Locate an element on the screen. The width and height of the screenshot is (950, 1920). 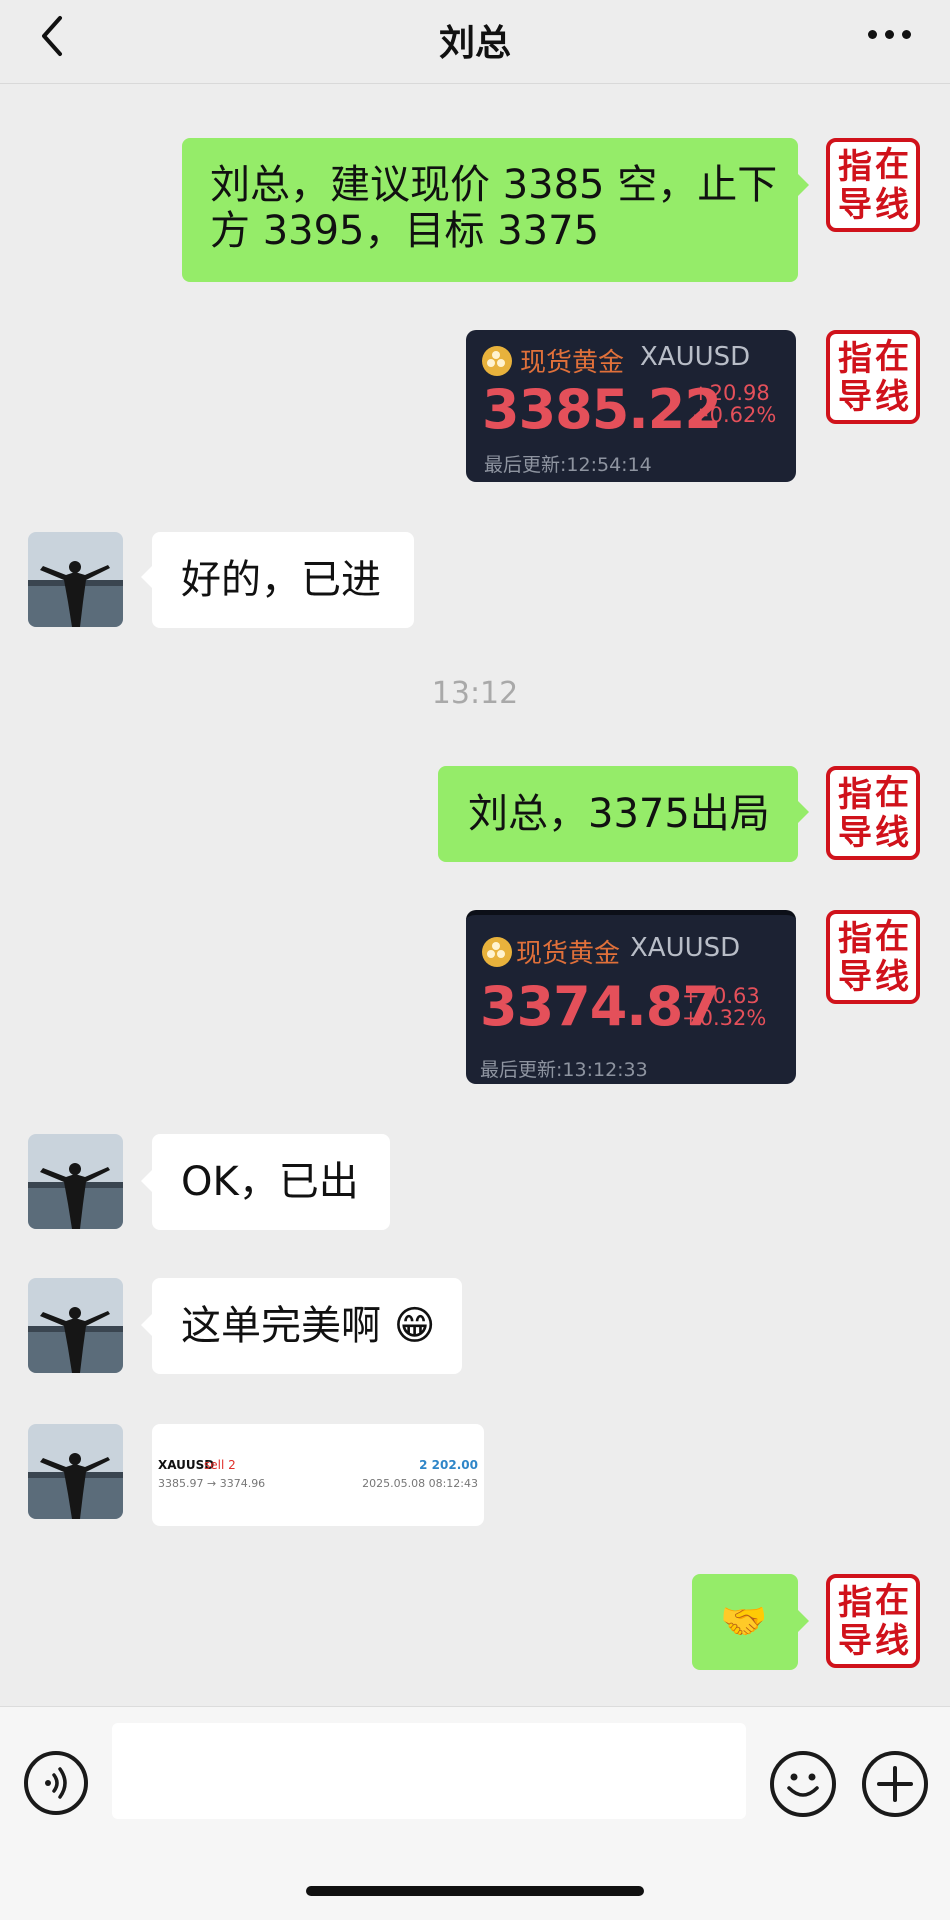
message-text-line: 方 3395，目标 3375 is located at coordinates (405, 231).